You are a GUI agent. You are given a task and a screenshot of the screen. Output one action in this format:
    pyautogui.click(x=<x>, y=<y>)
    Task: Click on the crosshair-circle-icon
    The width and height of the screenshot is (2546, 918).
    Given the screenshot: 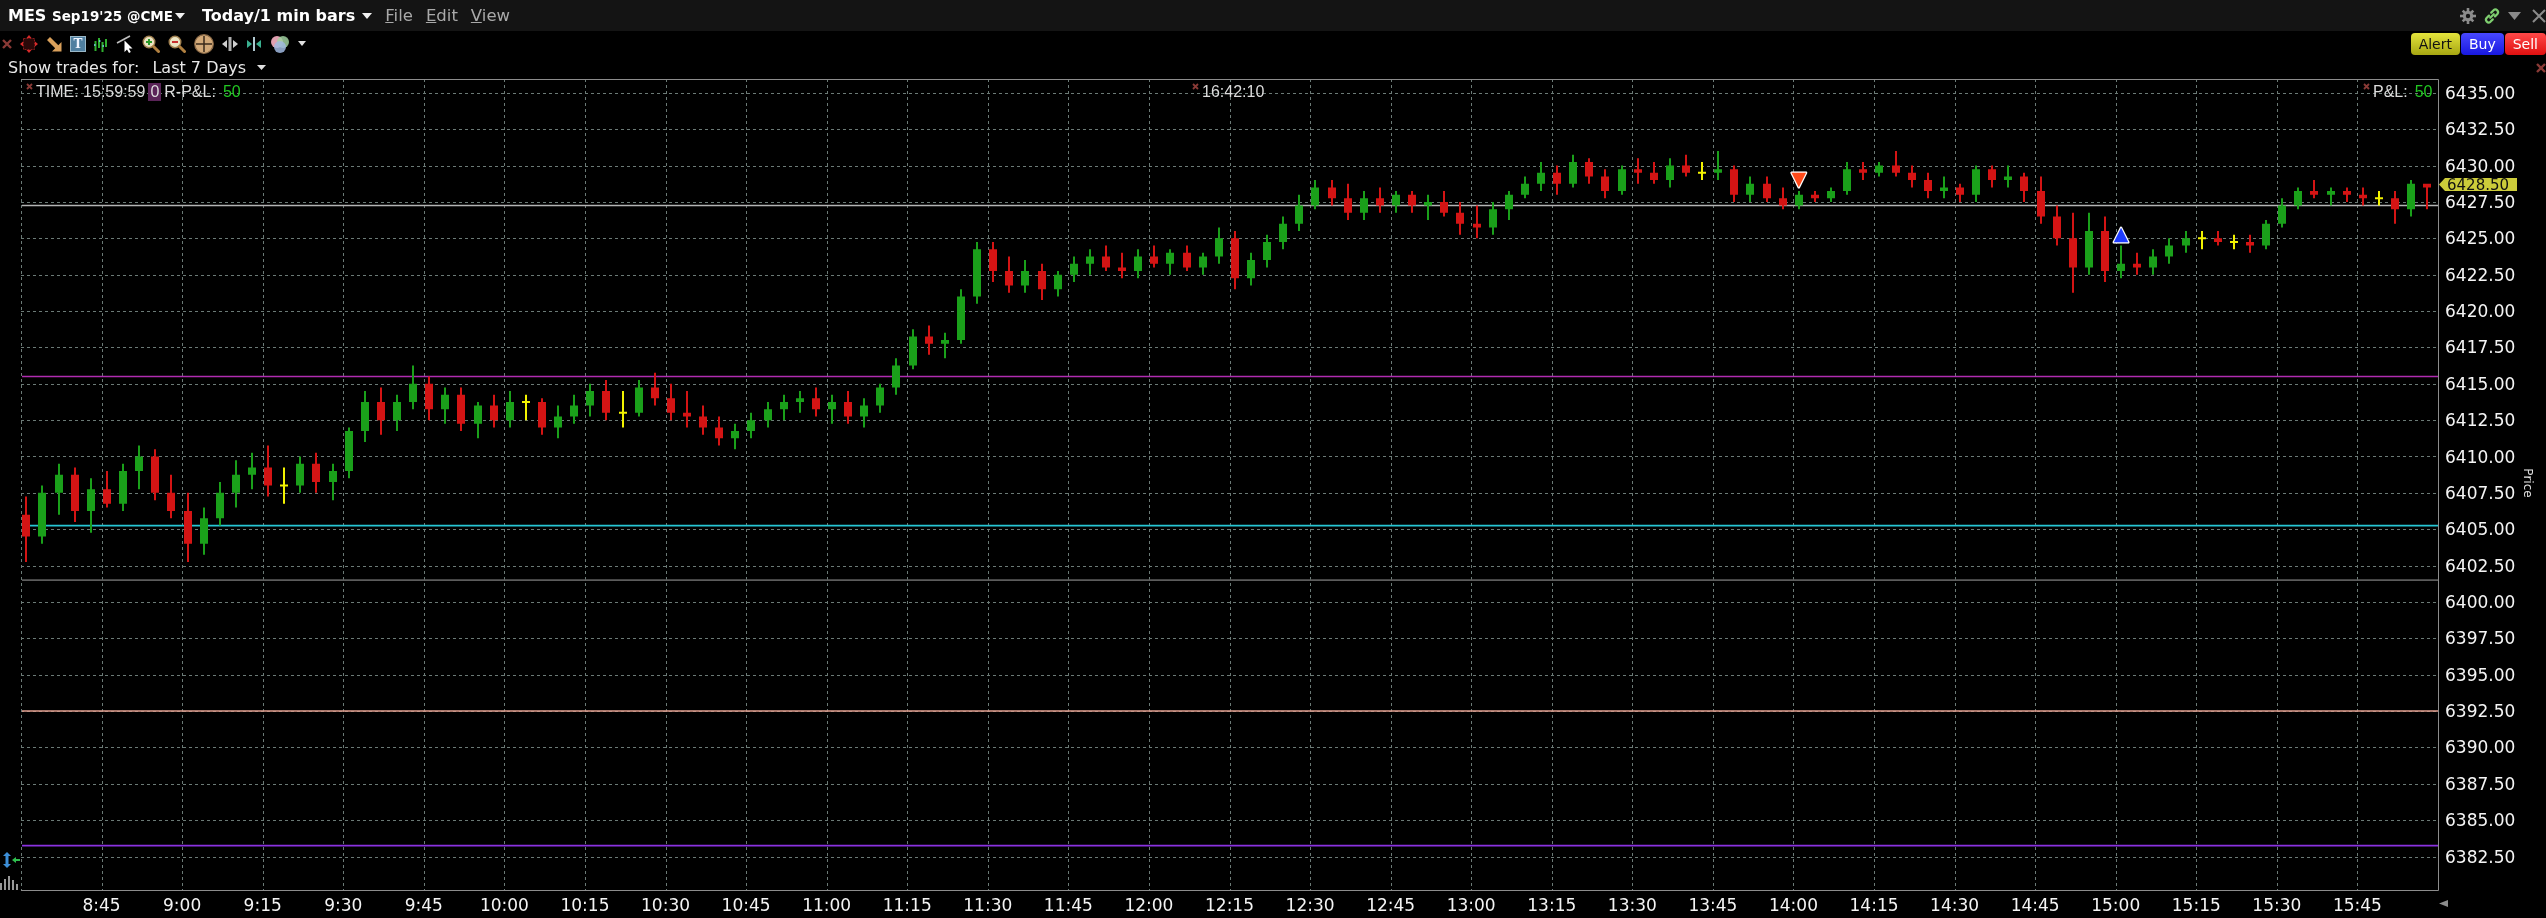 What is the action you would take?
    pyautogui.click(x=204, y=43)
    